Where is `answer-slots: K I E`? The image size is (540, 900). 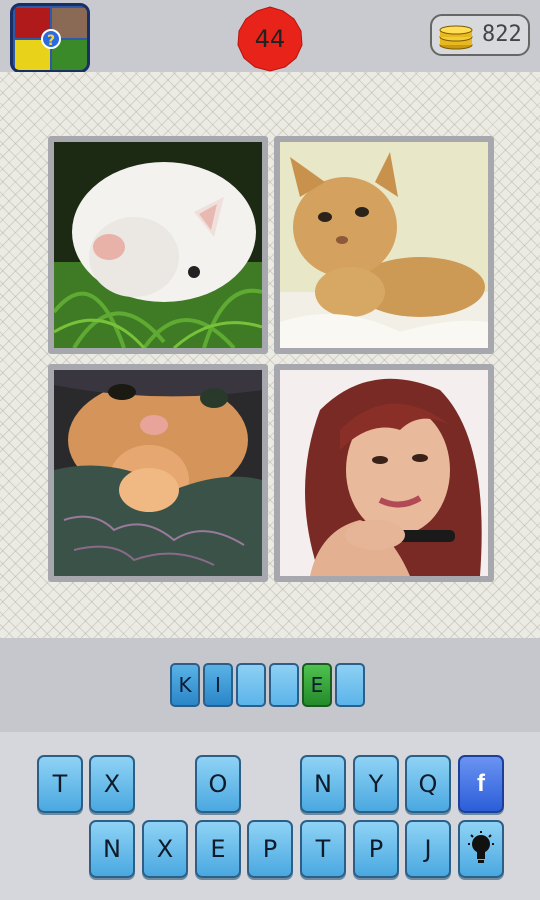
answer-slots: K I E is located at coordinates (267, 685).